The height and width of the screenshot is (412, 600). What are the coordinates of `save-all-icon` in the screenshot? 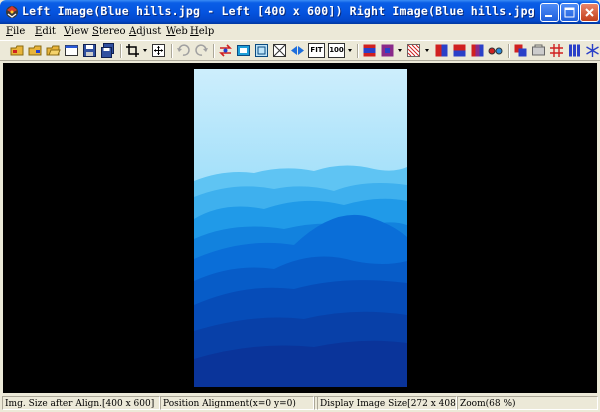 It's located at (107, 50).